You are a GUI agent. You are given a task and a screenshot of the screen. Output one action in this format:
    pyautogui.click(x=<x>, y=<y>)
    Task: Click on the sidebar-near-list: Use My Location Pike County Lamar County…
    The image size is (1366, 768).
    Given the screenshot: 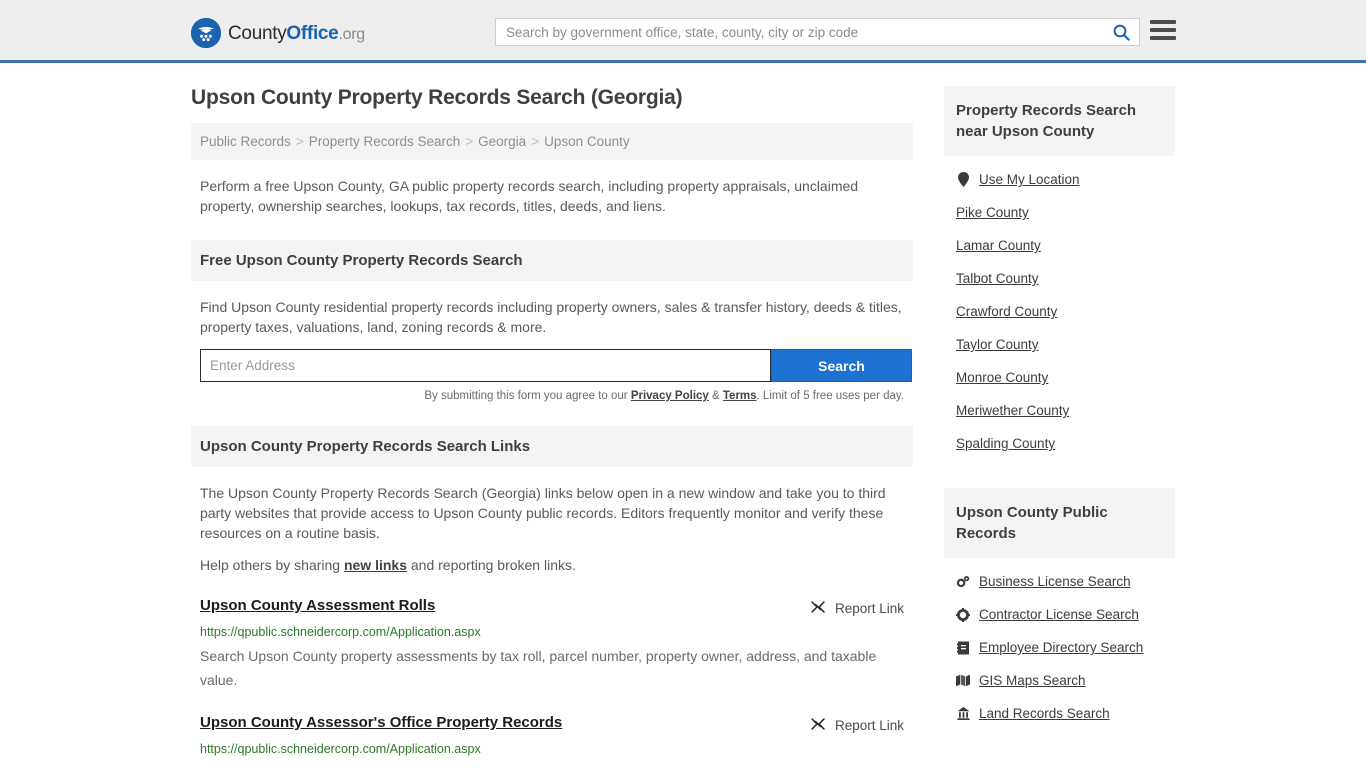 What is the action you would take?
    pyautogui.click(x=1059, y=308)
    